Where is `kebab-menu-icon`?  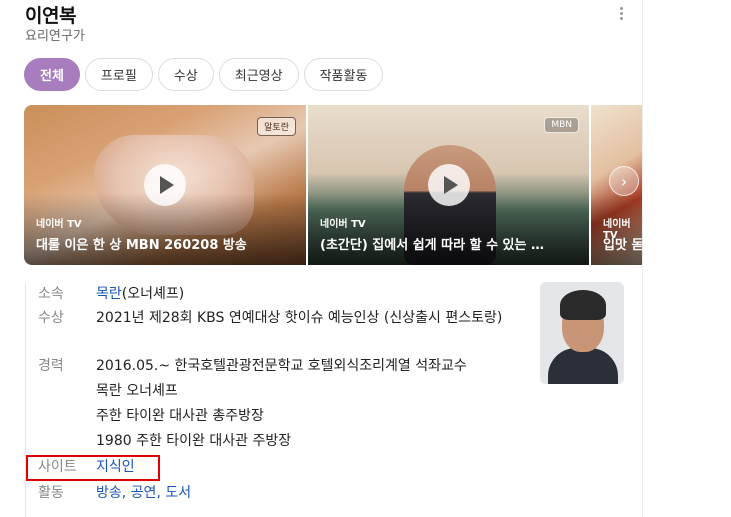 kebab-menu-icon is located at coordinates (621, 13).